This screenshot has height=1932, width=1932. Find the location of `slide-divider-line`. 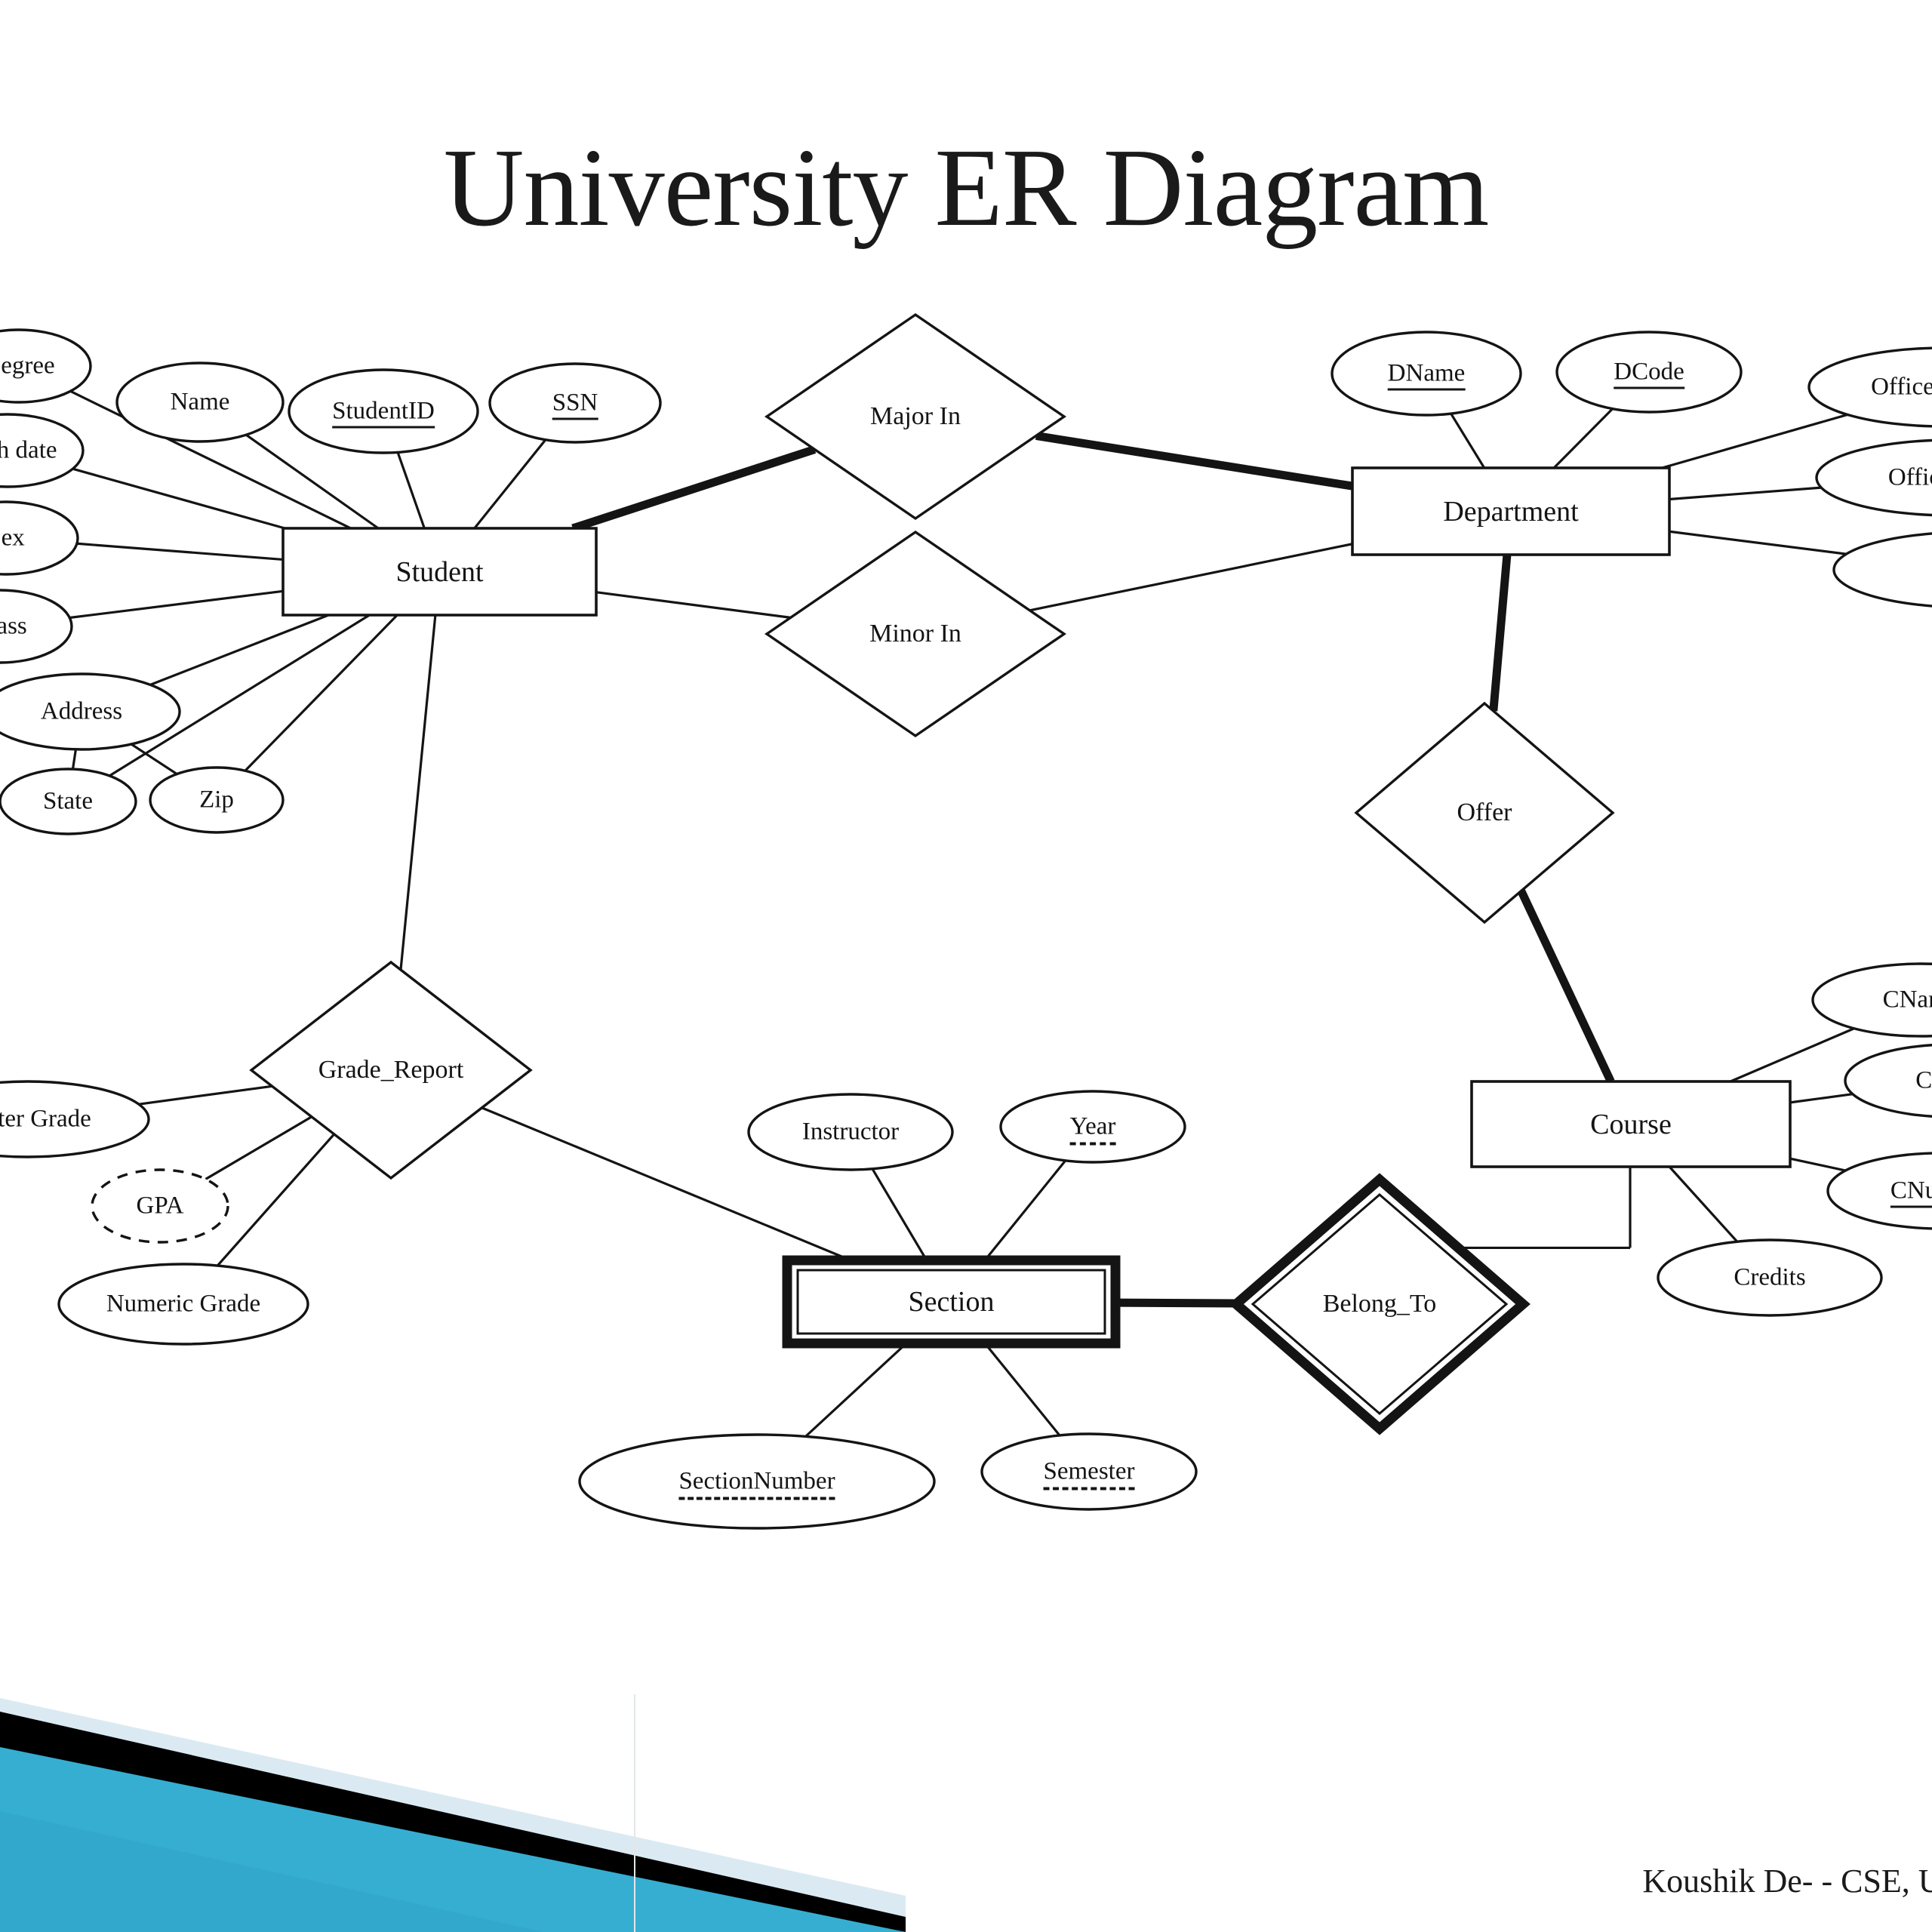

slide-divider-line is located at coordinates (634, 1813).